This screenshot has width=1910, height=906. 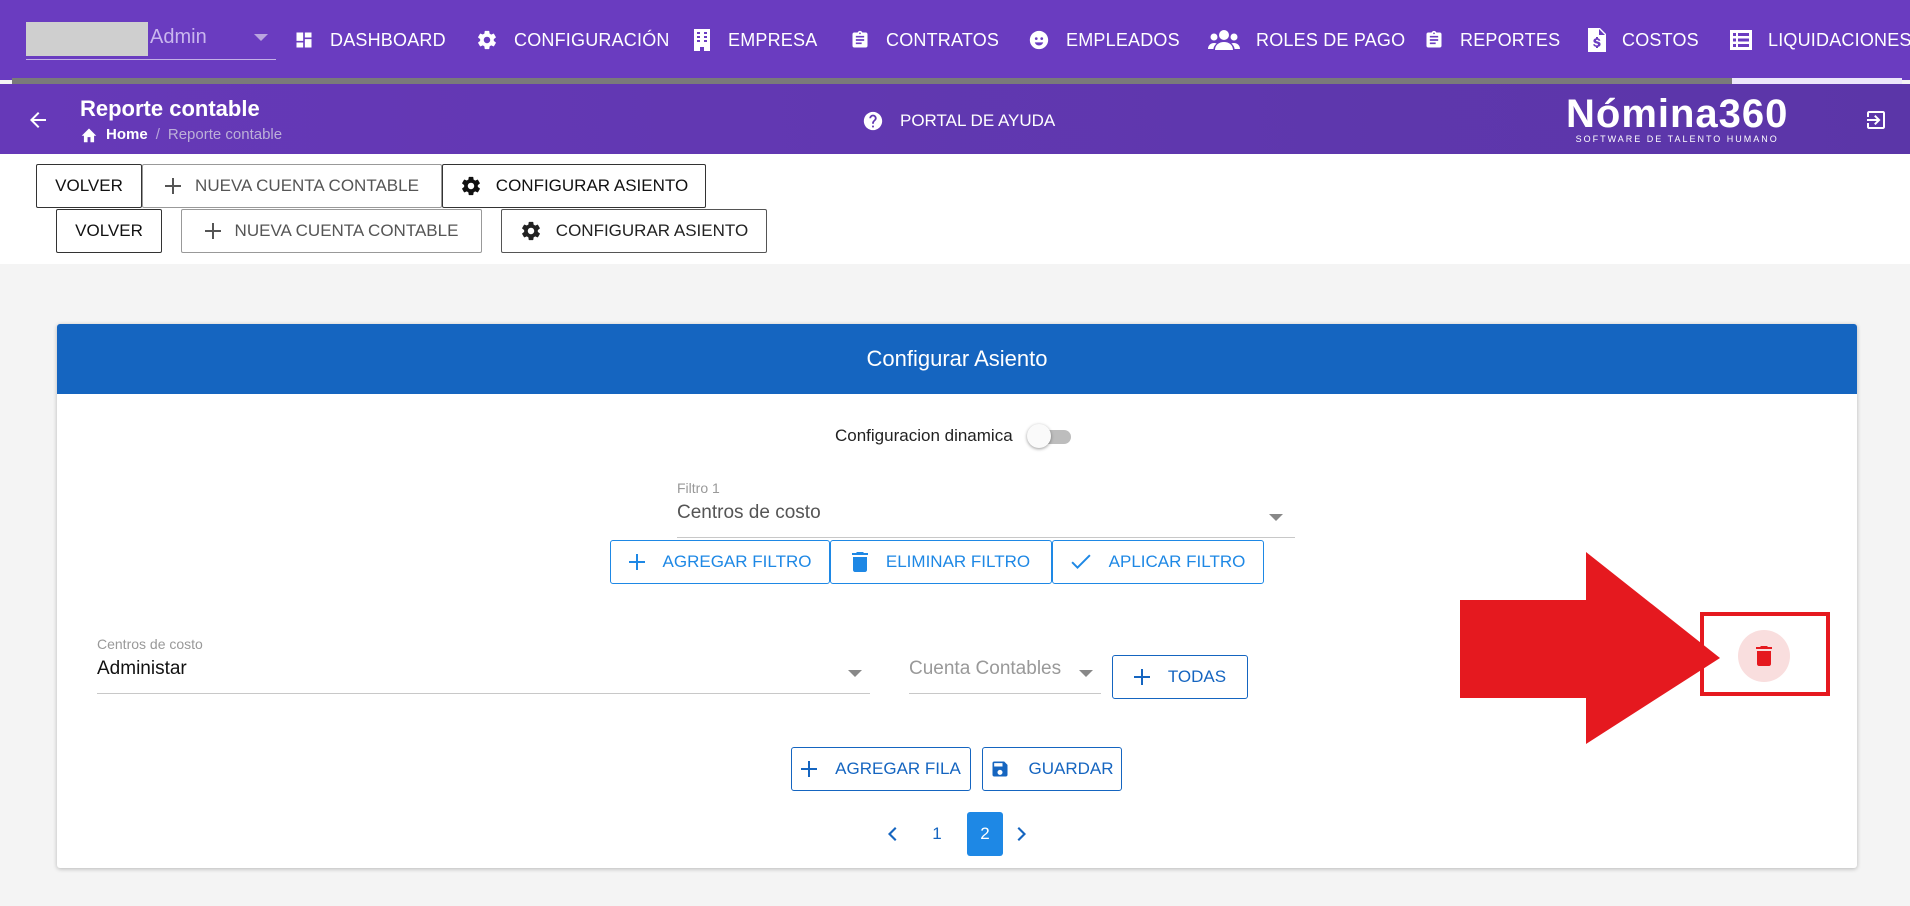 I want to click on guardar-button: GUARDAR, so click(x=1052, y=769).